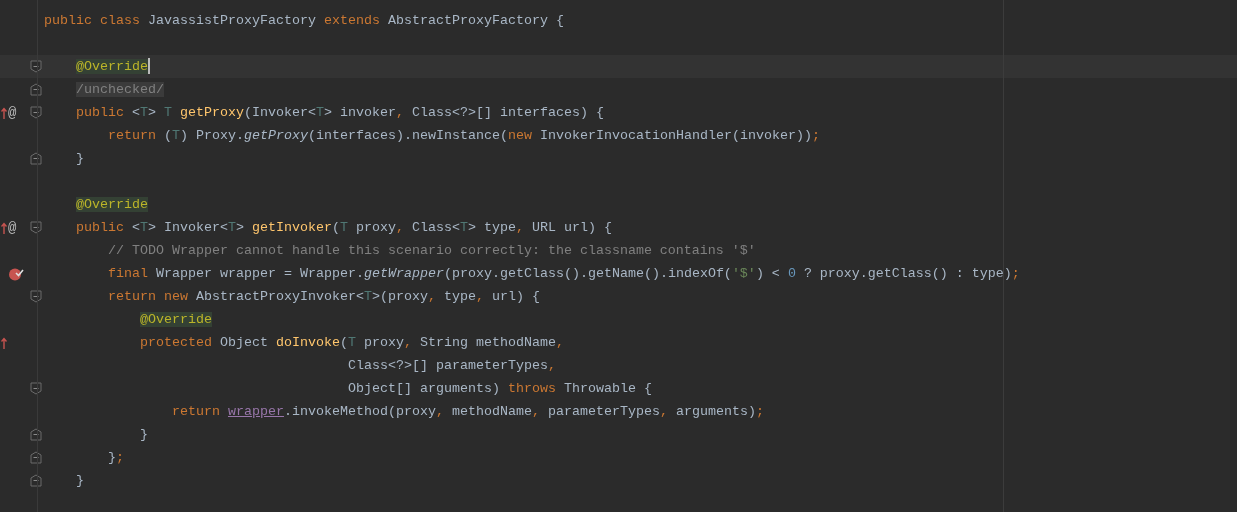 The image size is (1237, 512). What do you see at coordinates (431, 250) in the screenshot?
I see `code-line: // TODO Wrapper cannot handle this scenario correctly: the classname contains '$'` at bounding box center [431, 250].